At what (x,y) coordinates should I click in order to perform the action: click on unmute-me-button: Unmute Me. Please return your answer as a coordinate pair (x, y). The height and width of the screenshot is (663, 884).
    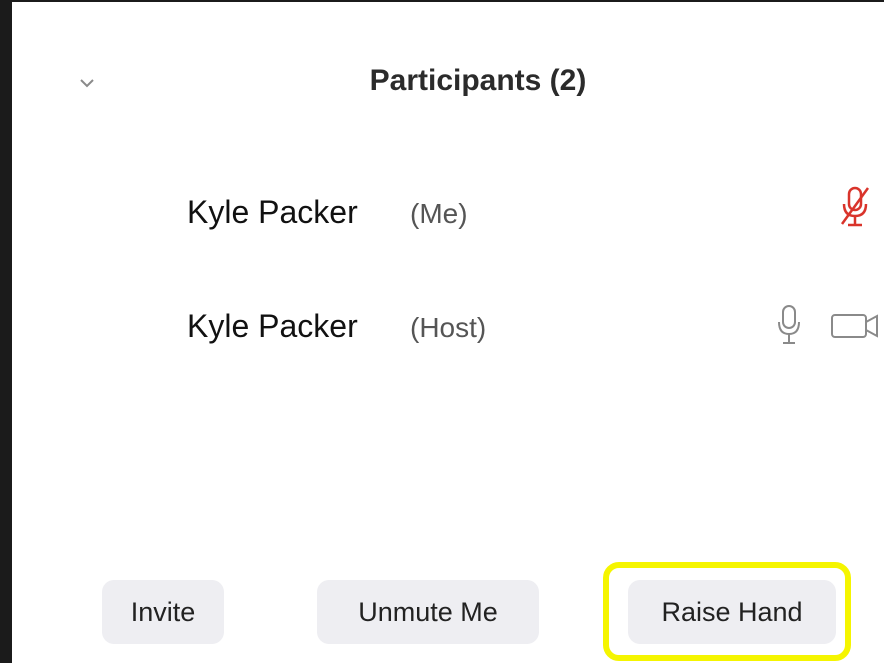
    Looking at the image, I should click on (428, 612).